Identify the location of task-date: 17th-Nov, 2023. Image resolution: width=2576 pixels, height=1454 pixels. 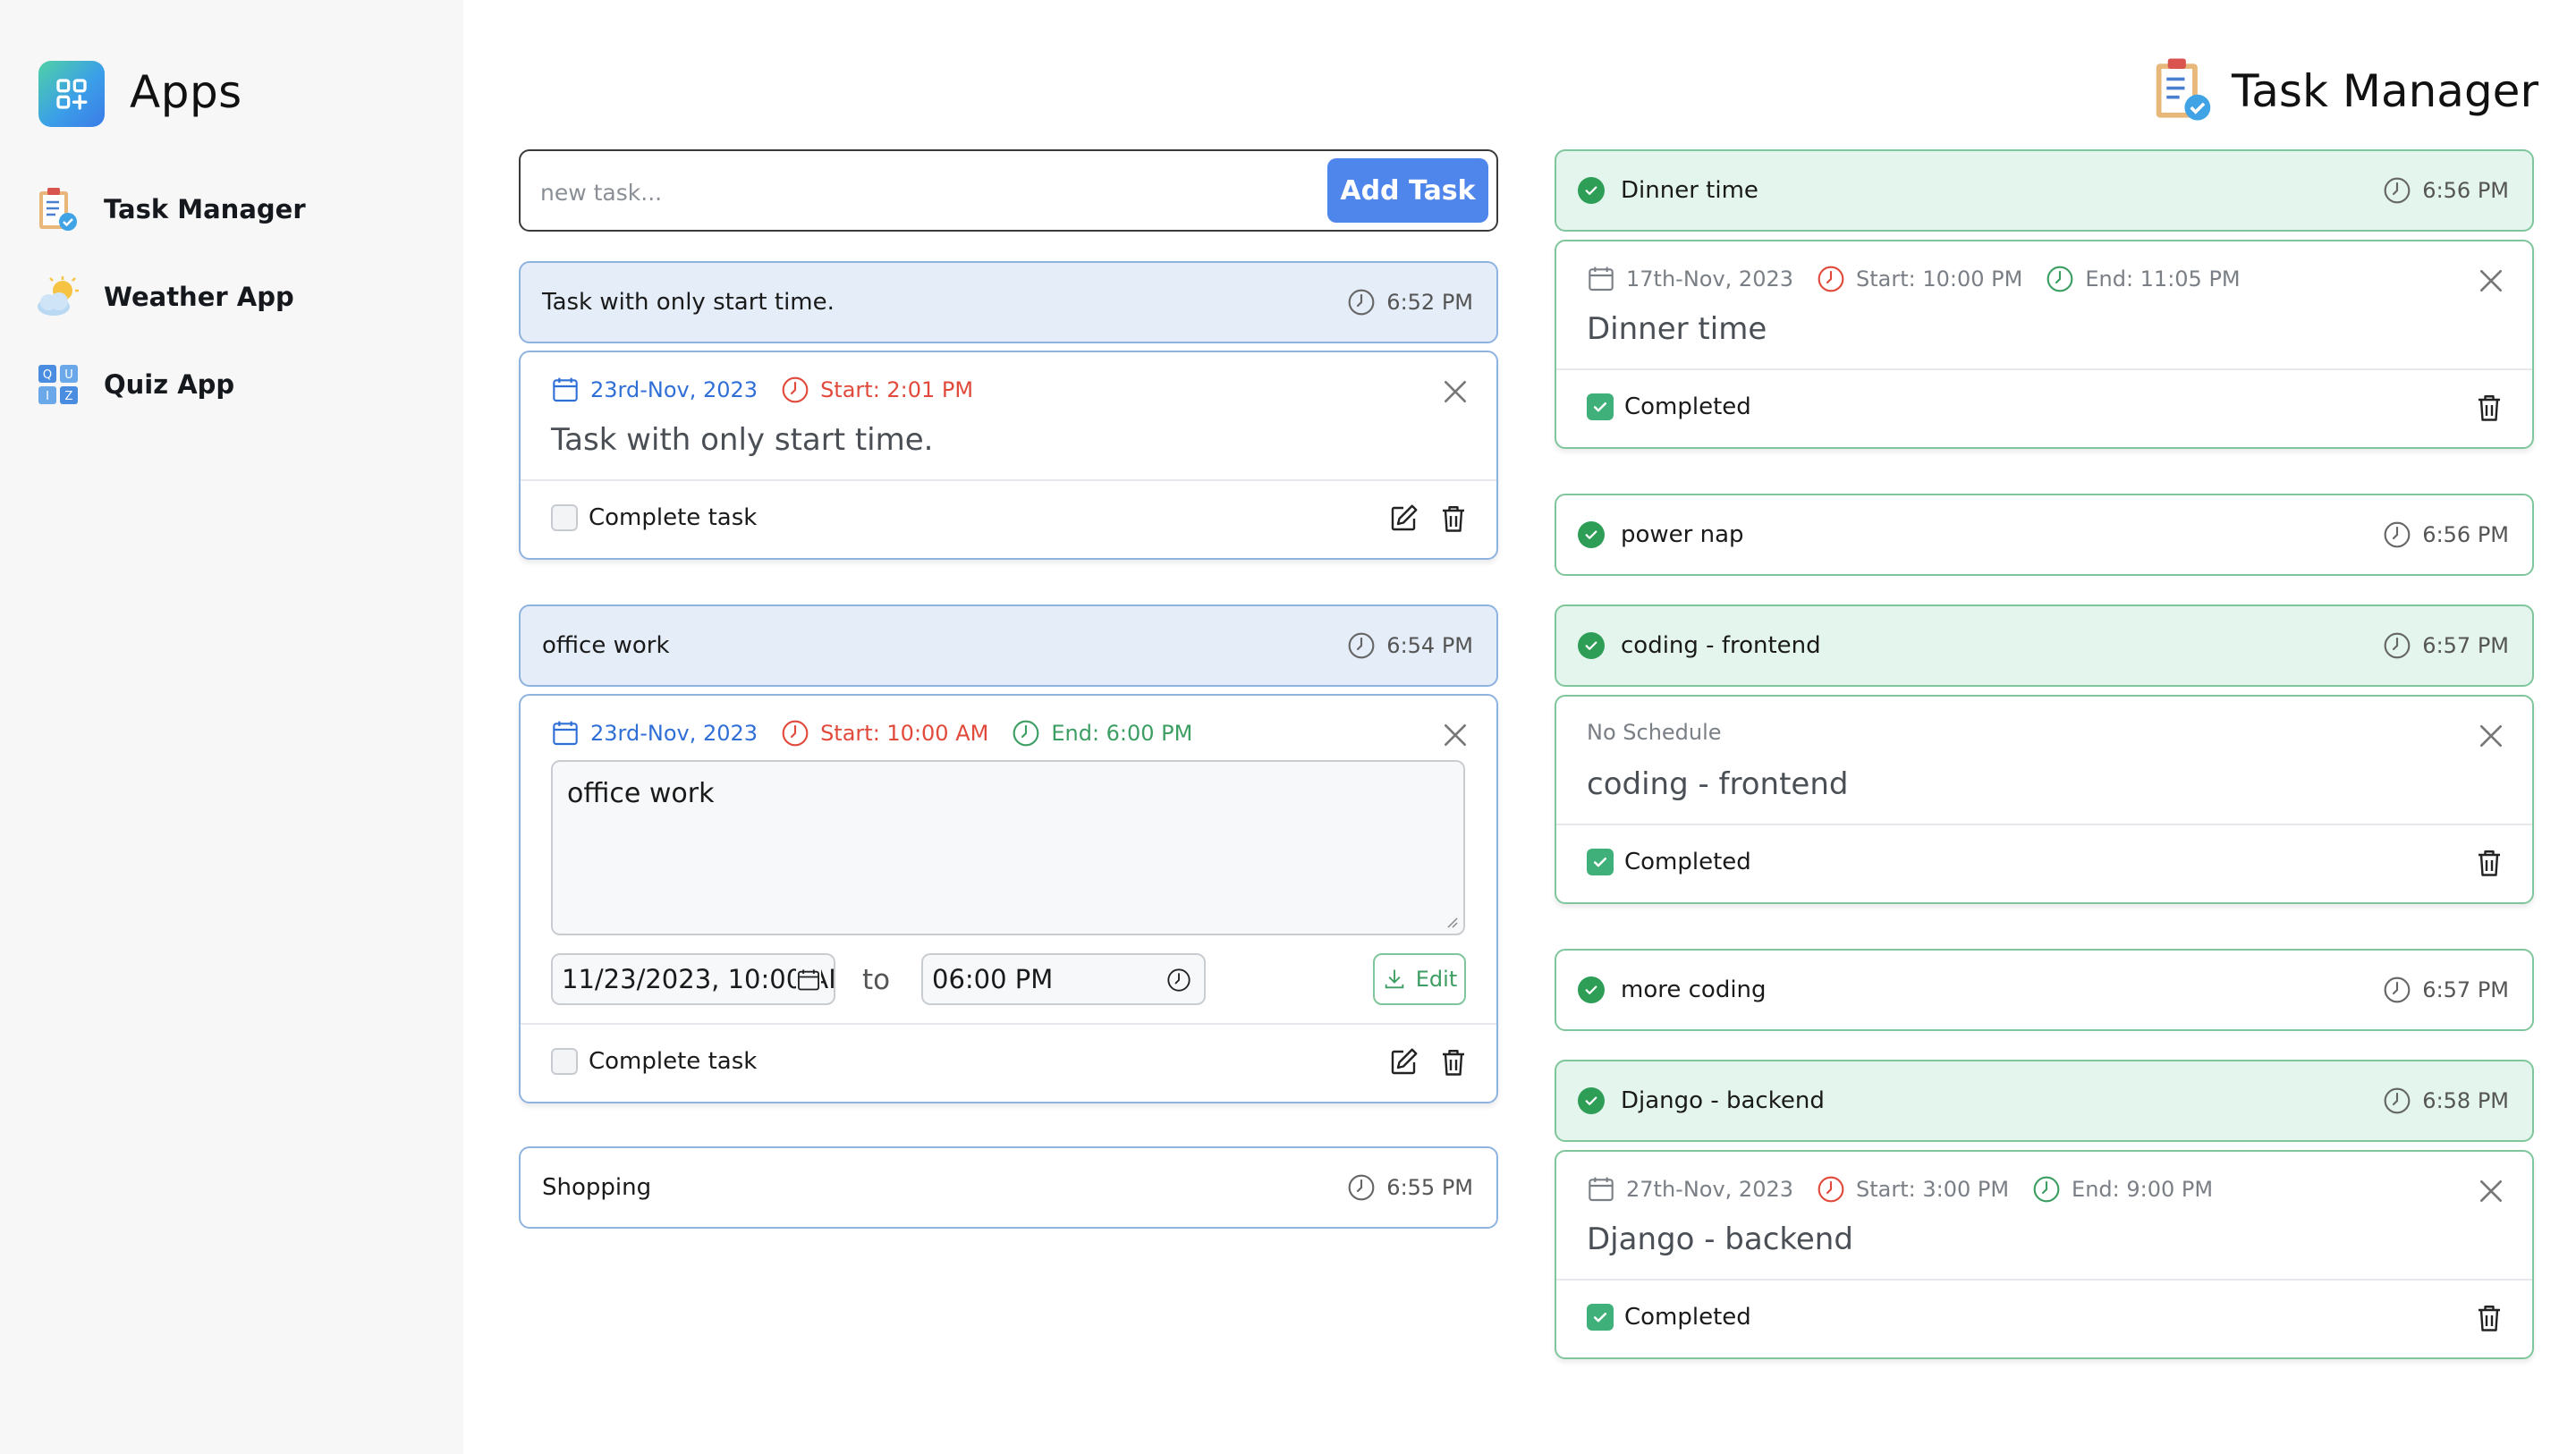
(1690, 279).